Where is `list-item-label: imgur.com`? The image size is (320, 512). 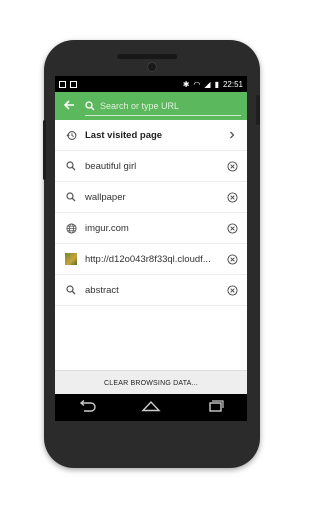
list-item-label: imgur.com is located at coordinates (107, 228).